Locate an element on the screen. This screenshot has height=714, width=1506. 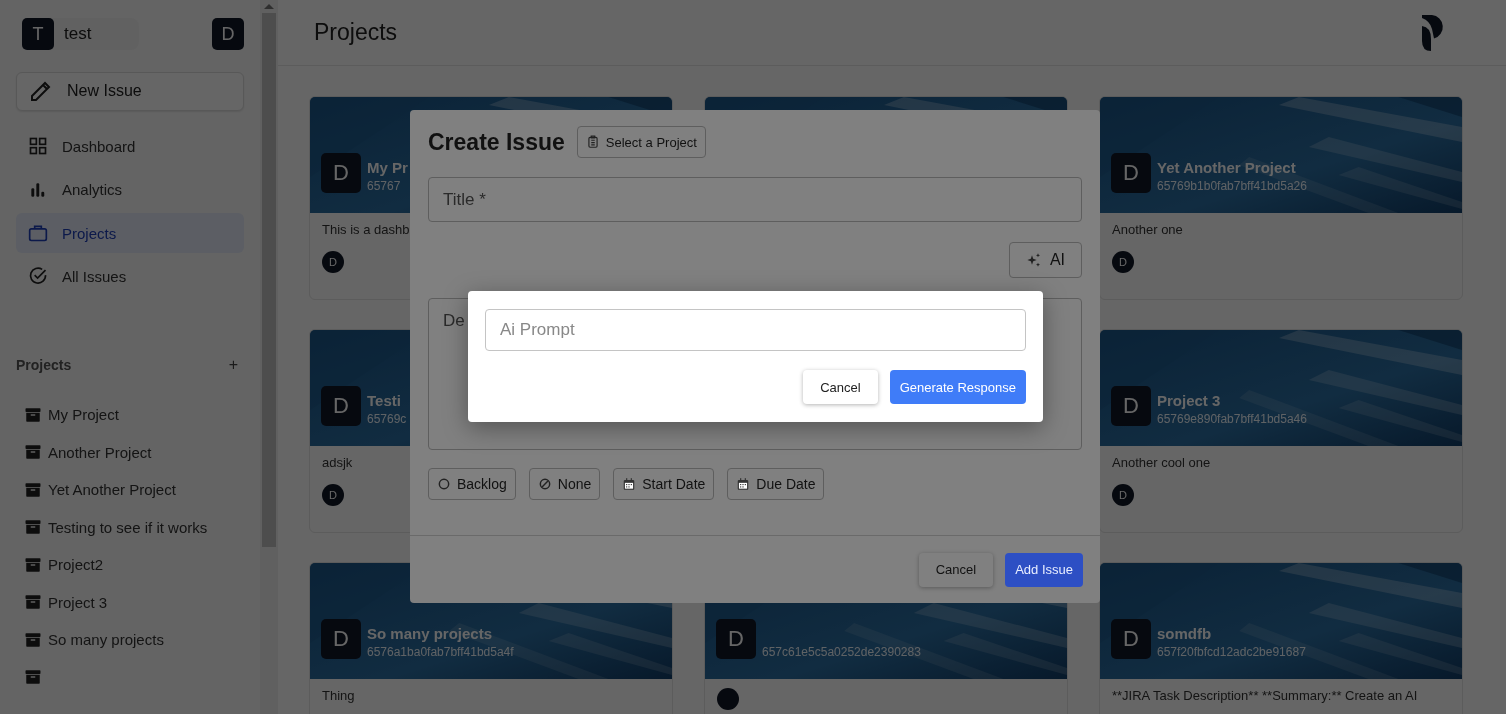
property-chip: Due Date is located at coordinates (776, 484).